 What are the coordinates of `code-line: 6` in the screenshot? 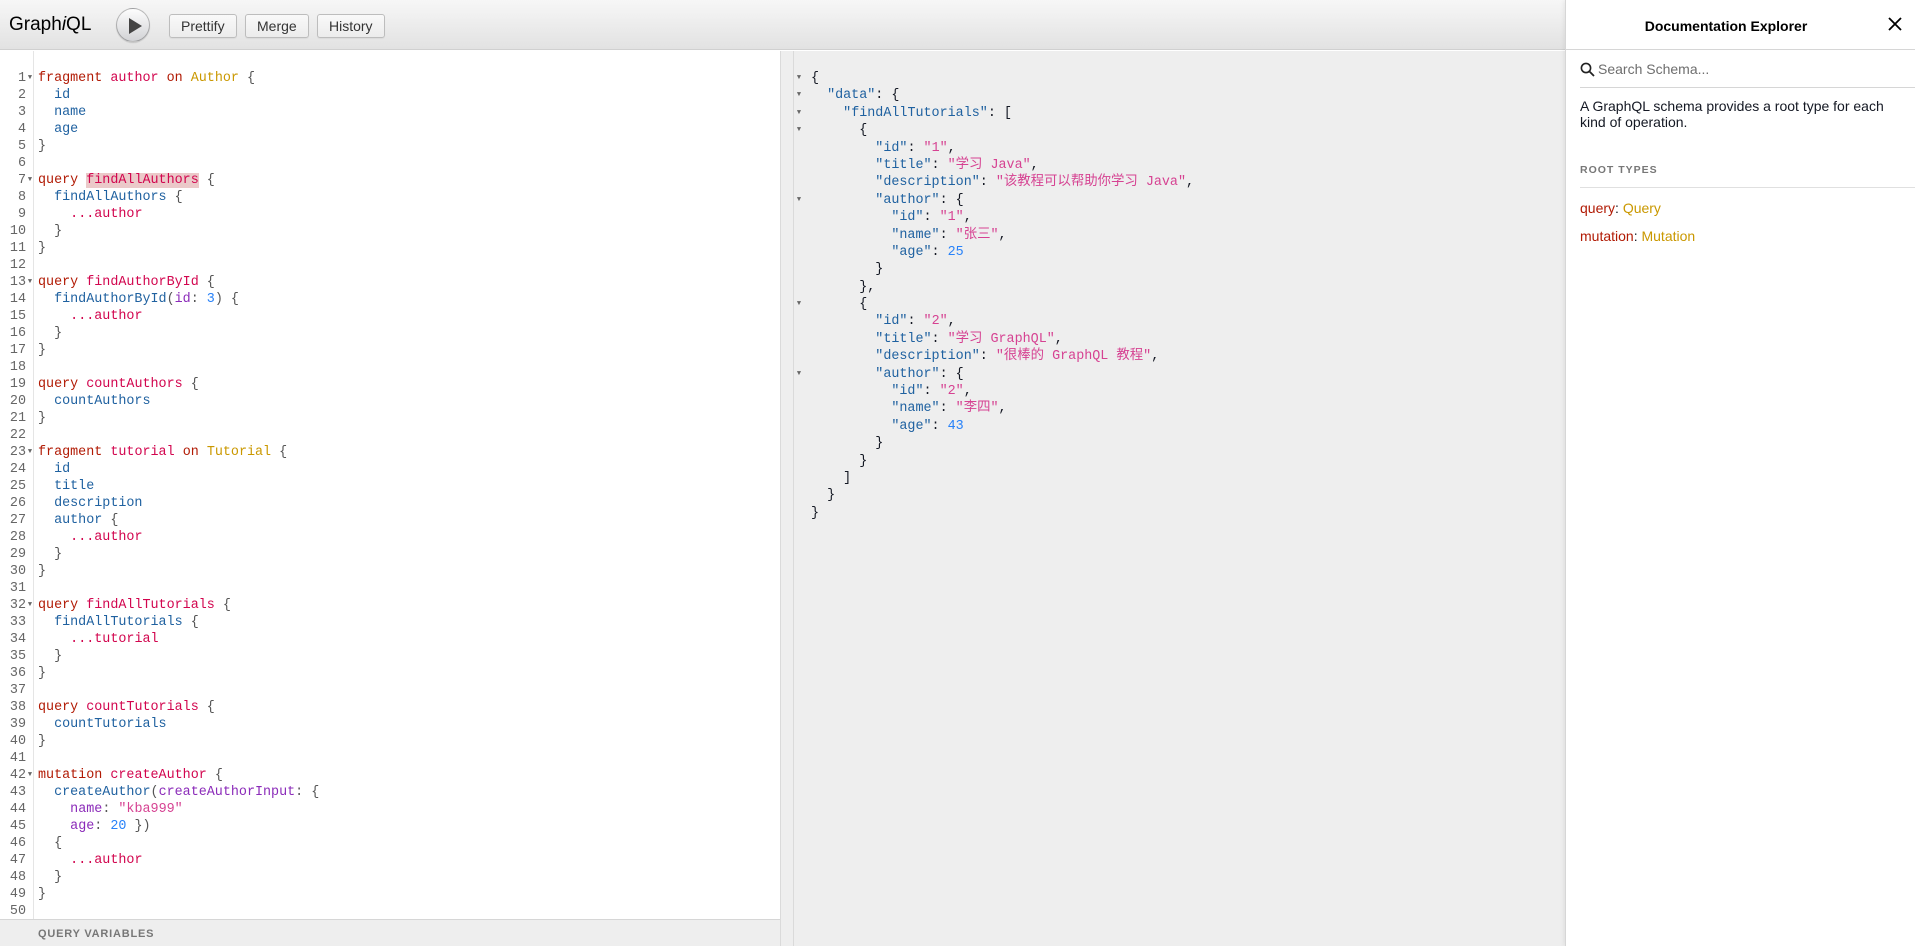 It's located at (390, 163).